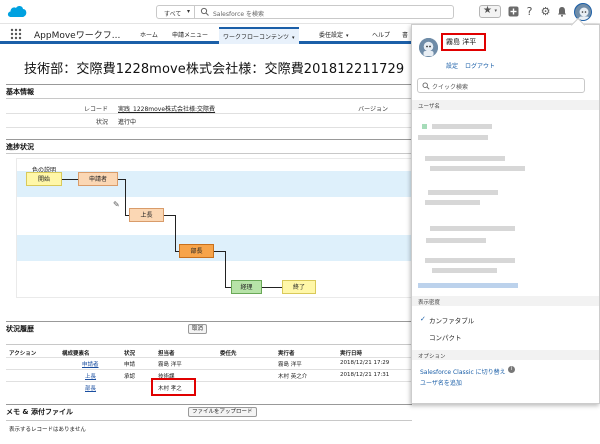 This screenshot has height=444, width=600. Describe the element at coordinates (452, 65) in the screenshot. I see `settings-link: 設定` at that location.